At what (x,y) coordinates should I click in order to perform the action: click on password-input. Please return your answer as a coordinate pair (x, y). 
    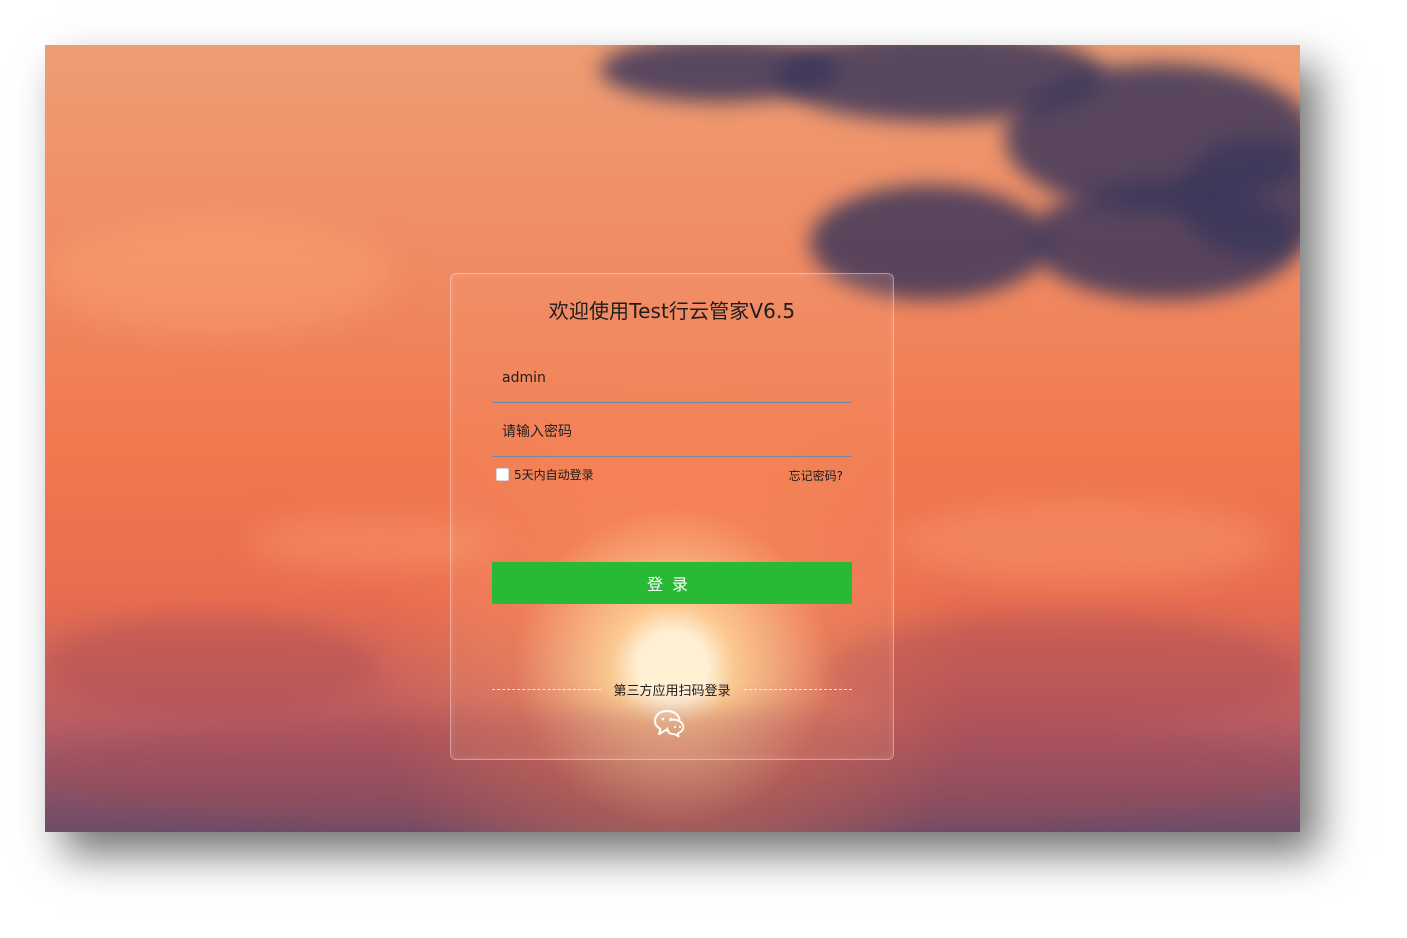
    Looking at the image, I should click on (672, 432).